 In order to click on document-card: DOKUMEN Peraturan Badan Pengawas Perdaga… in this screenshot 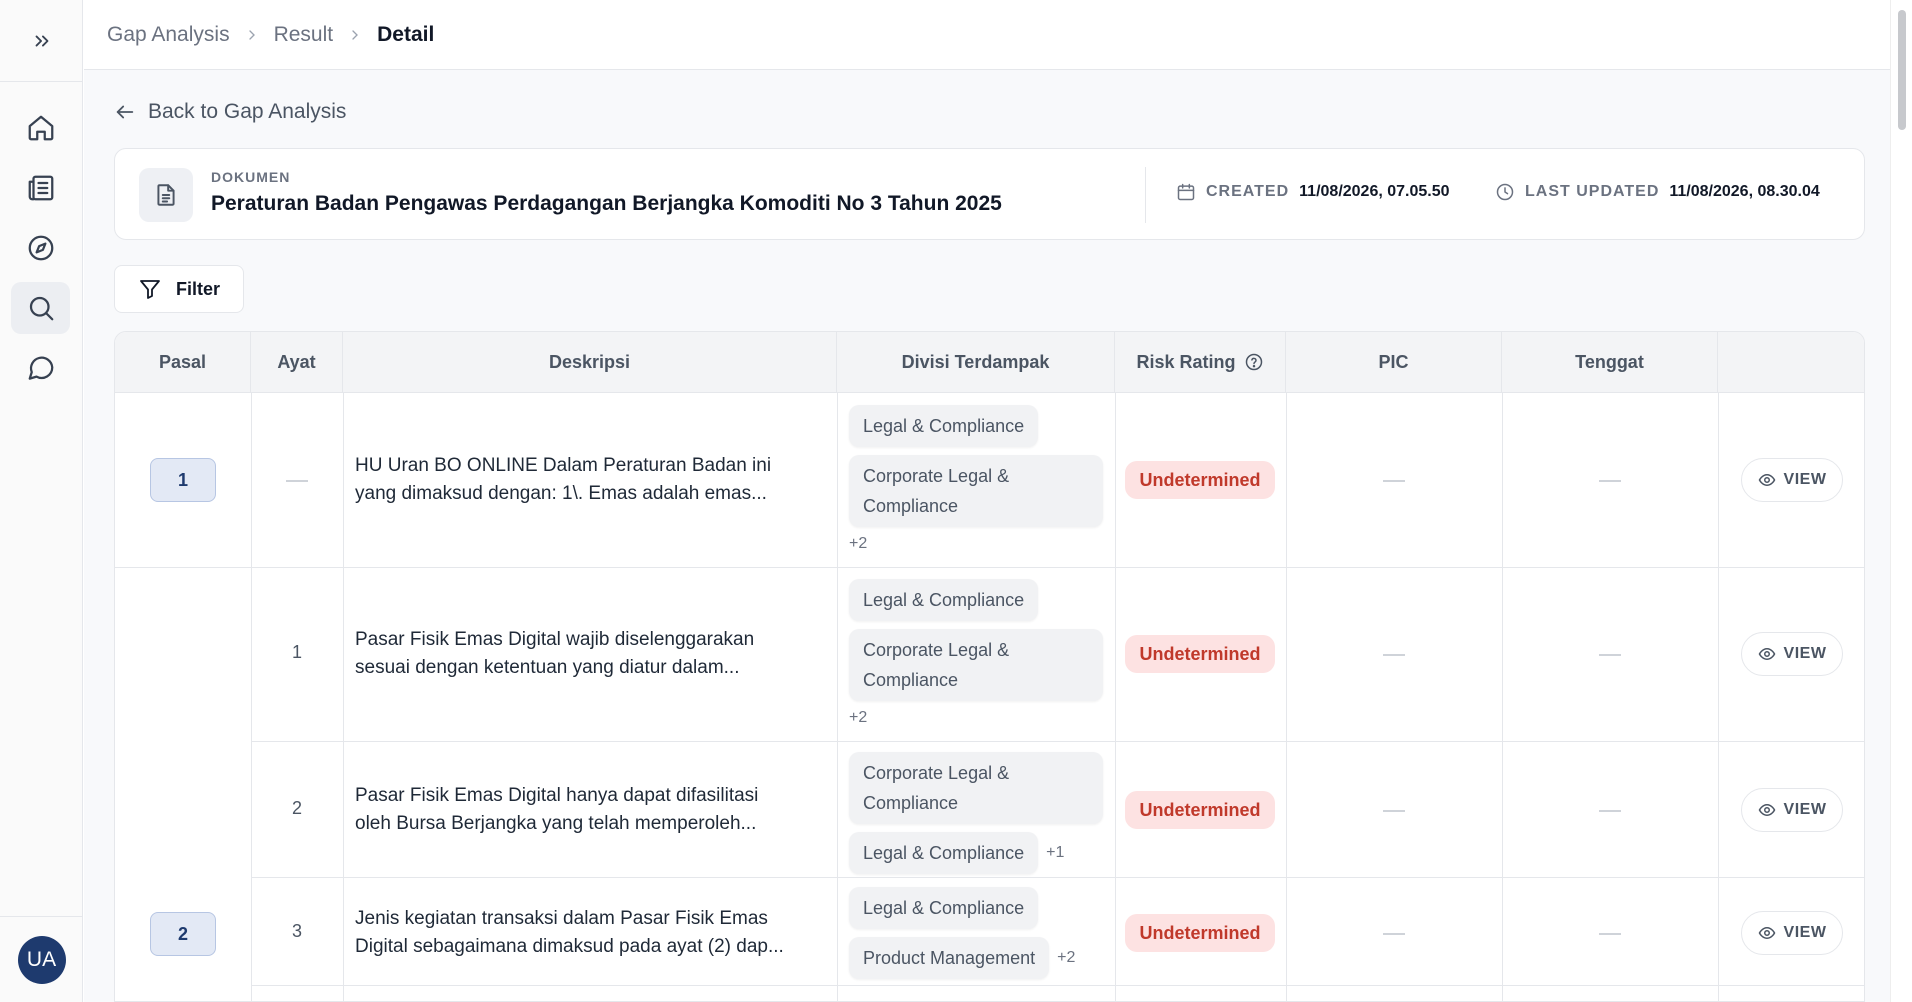, I will do `click(989, 194)`.